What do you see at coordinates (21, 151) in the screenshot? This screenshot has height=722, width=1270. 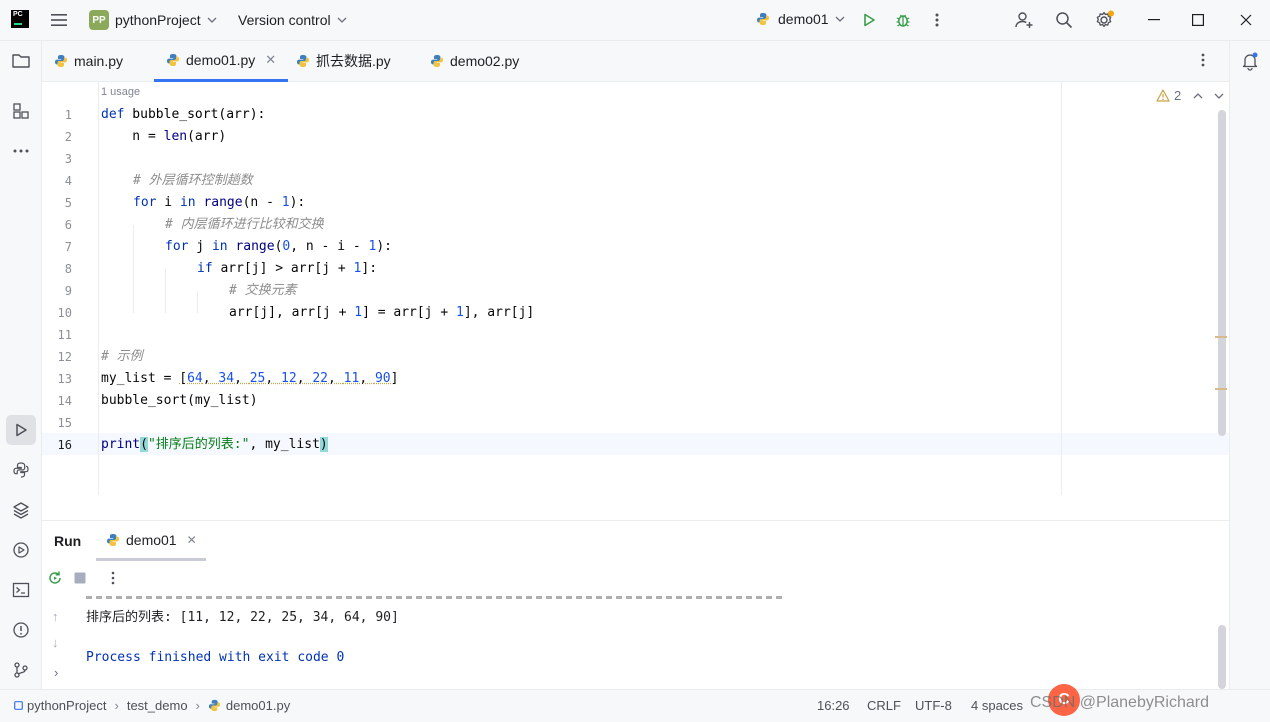 I see `more-icon` at bounding box center [21, 151].